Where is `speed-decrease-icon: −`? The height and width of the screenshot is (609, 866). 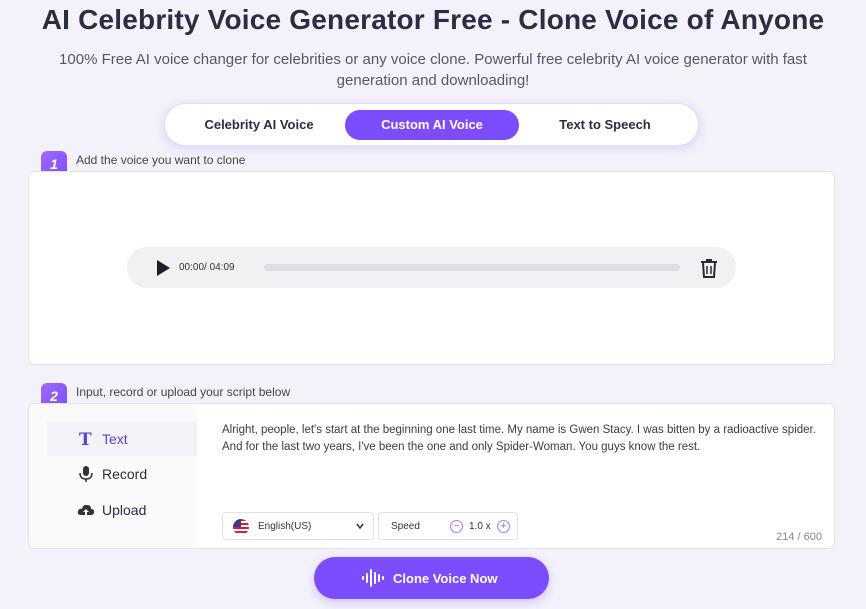 speed-decrease-icon: − is located at coordinates (456, 526).